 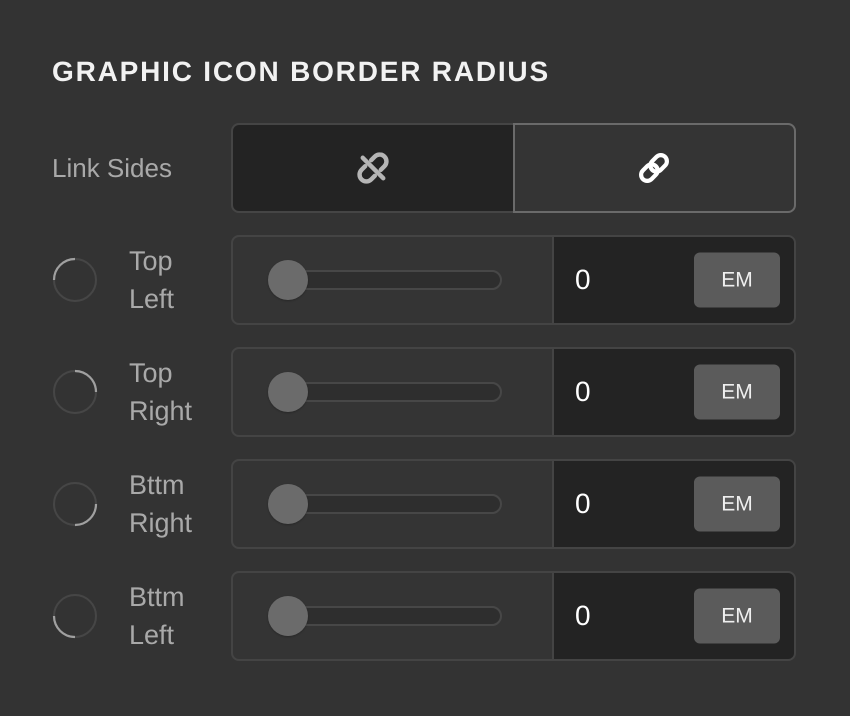 I want to click on link-icon, so click(x=654, y=168).